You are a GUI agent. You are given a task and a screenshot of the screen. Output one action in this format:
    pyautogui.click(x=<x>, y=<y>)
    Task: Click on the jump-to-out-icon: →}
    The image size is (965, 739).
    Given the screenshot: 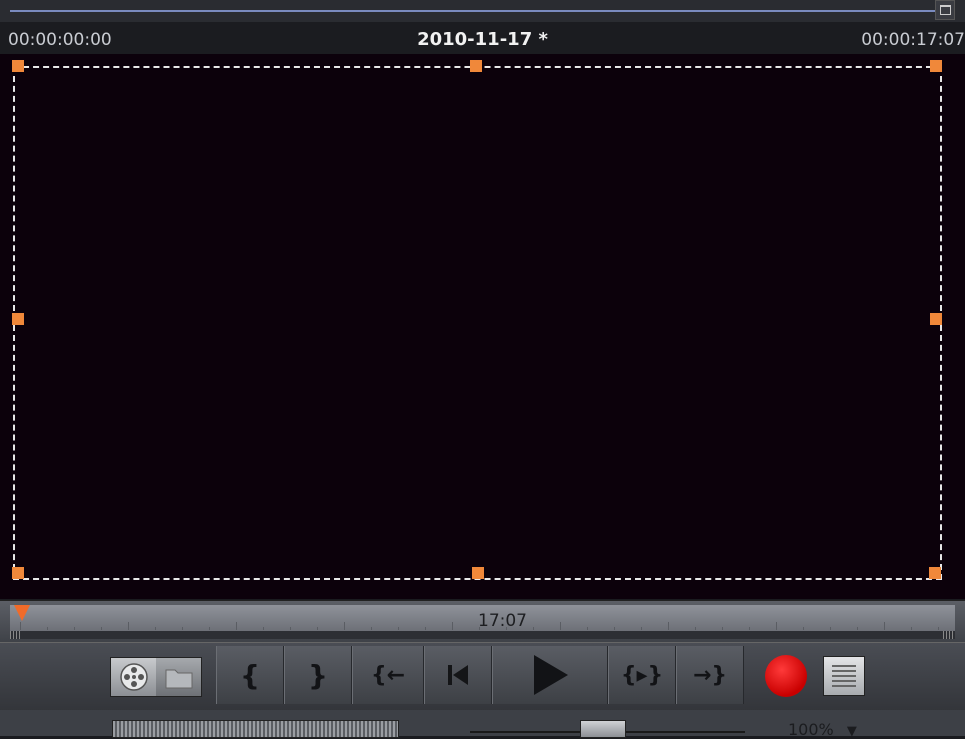 What is the action you would take?
    pyautogui.click(x=710, y=675)
    